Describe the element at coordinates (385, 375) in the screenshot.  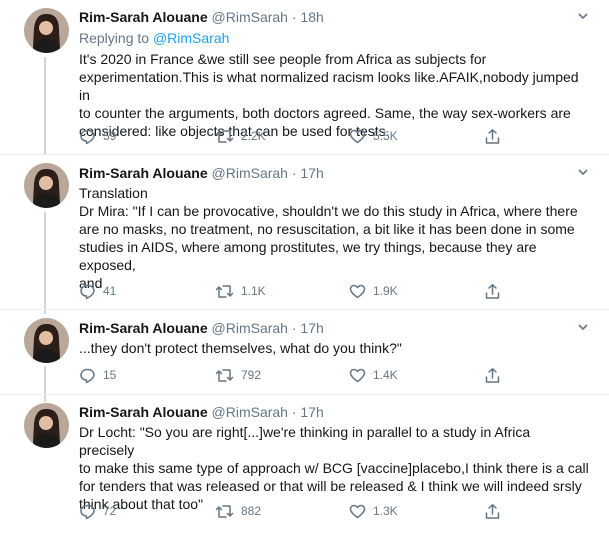
I see `like-count: 1.4K` at that location.